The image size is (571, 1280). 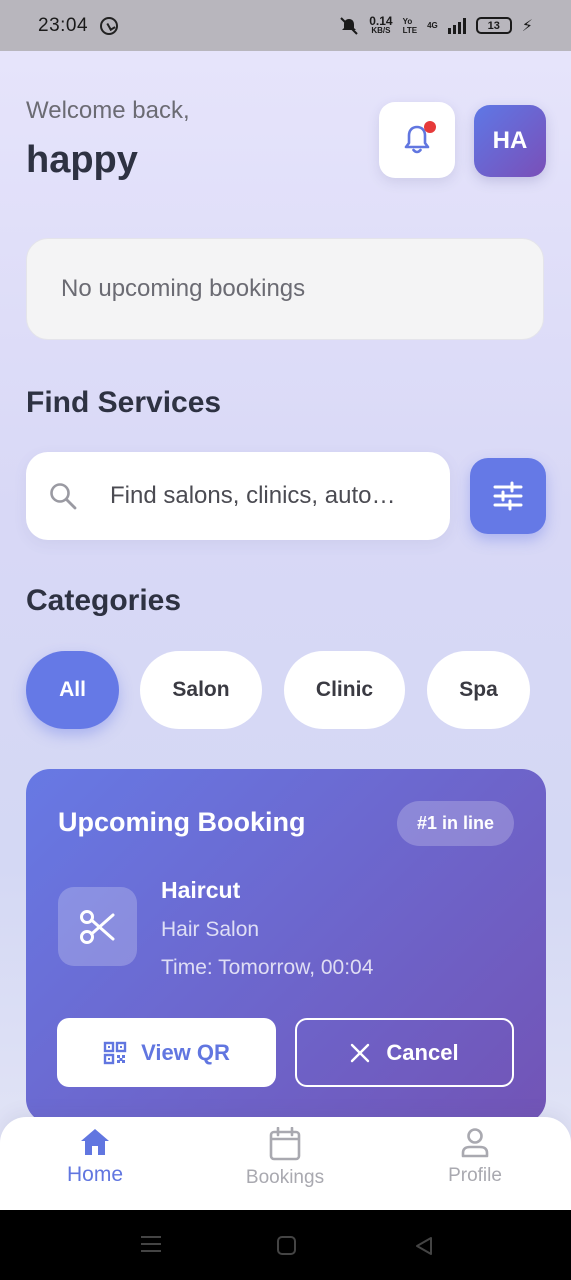 I want to click on system-home-button, so click(x=286, y=1245).